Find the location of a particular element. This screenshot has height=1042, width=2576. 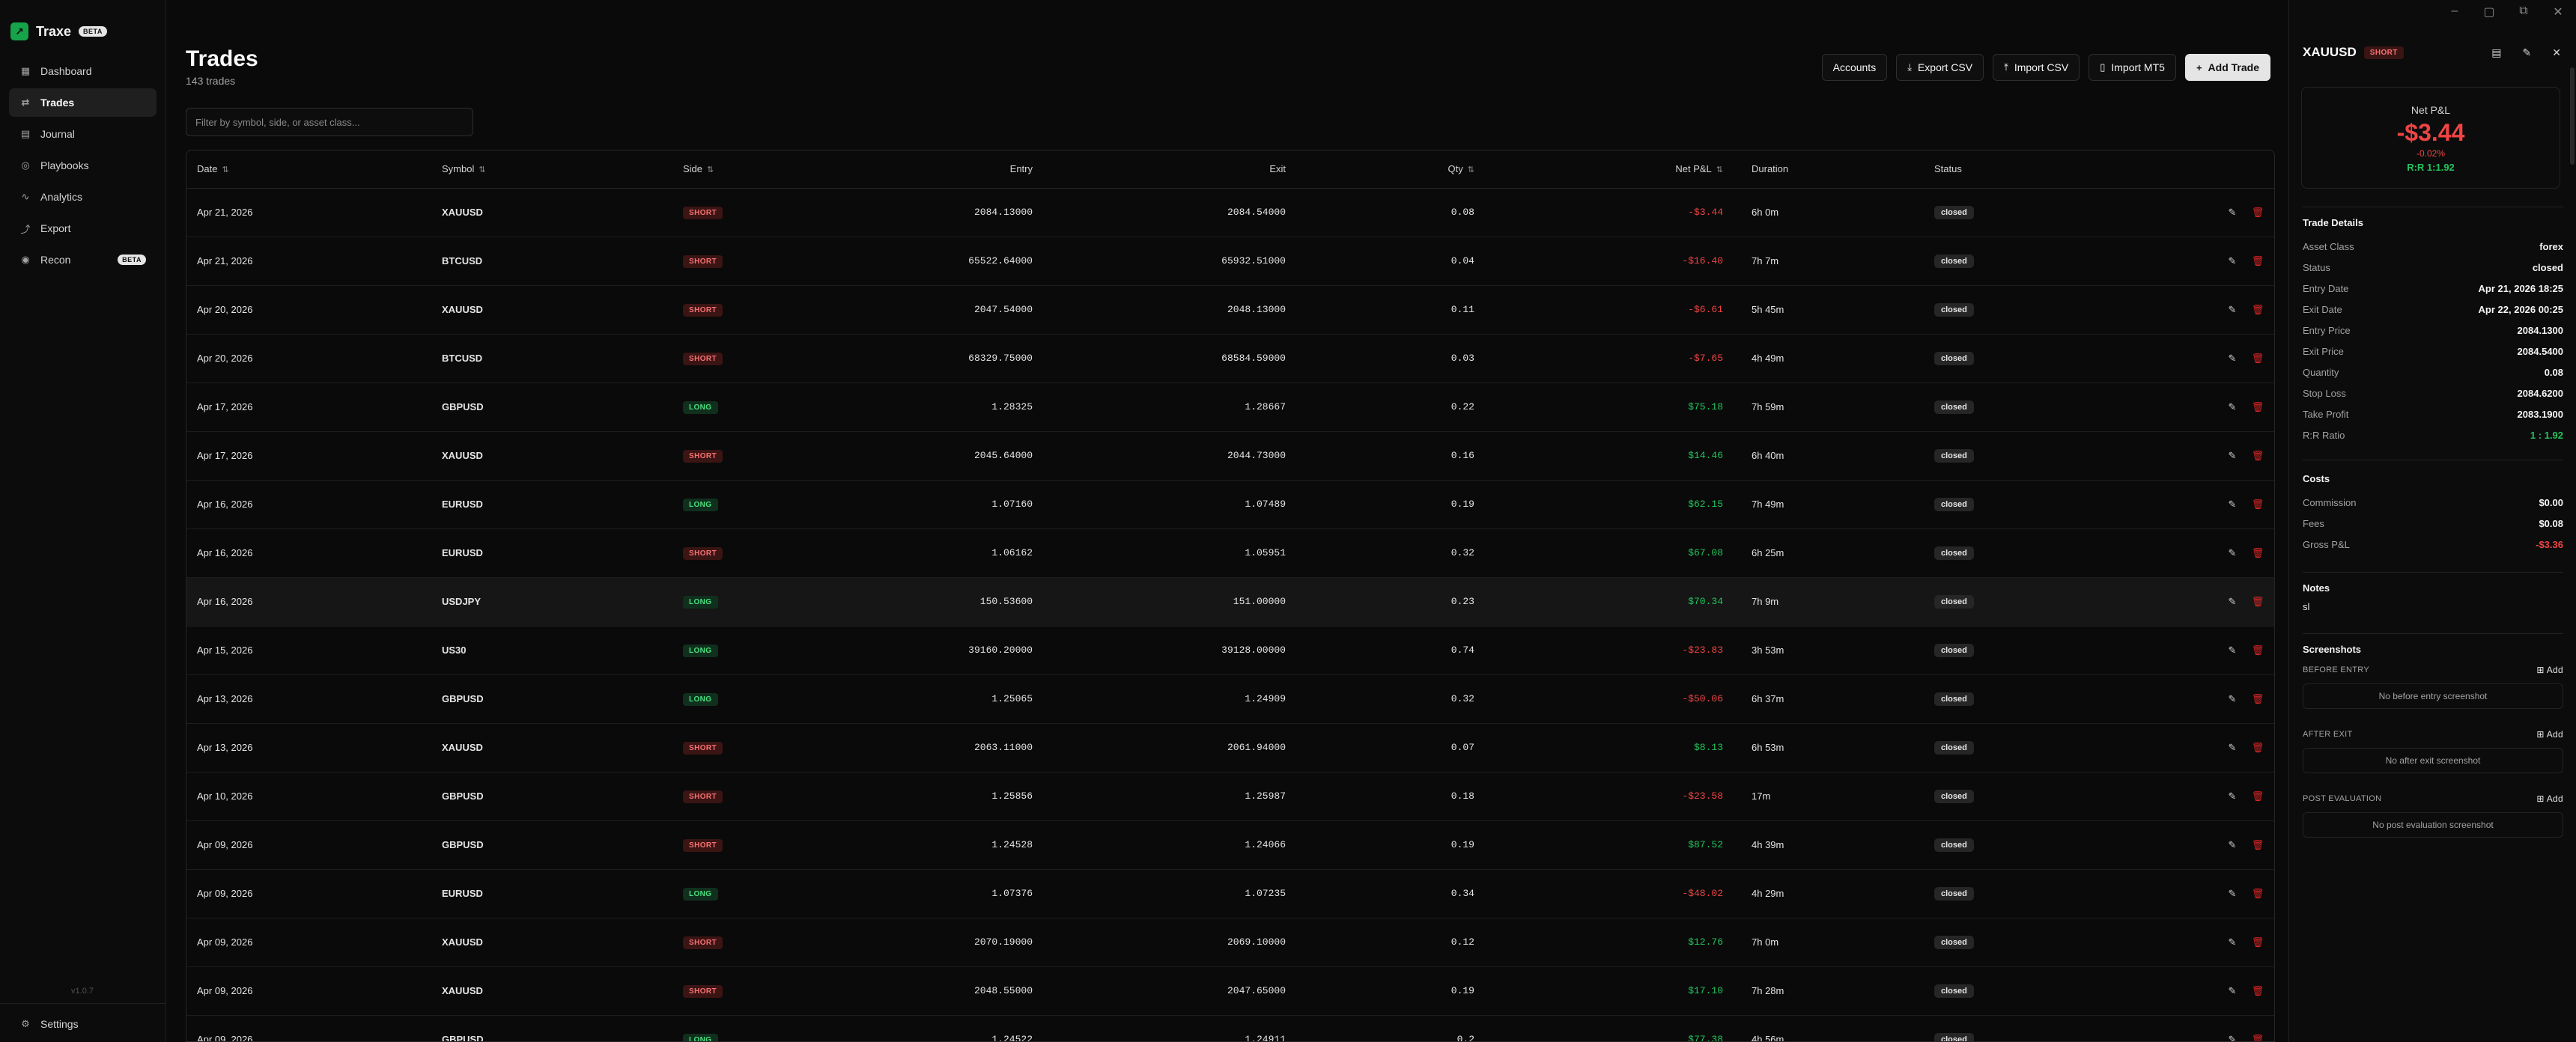

col-date: Date ⇅ is located at coordinates (308, 170).